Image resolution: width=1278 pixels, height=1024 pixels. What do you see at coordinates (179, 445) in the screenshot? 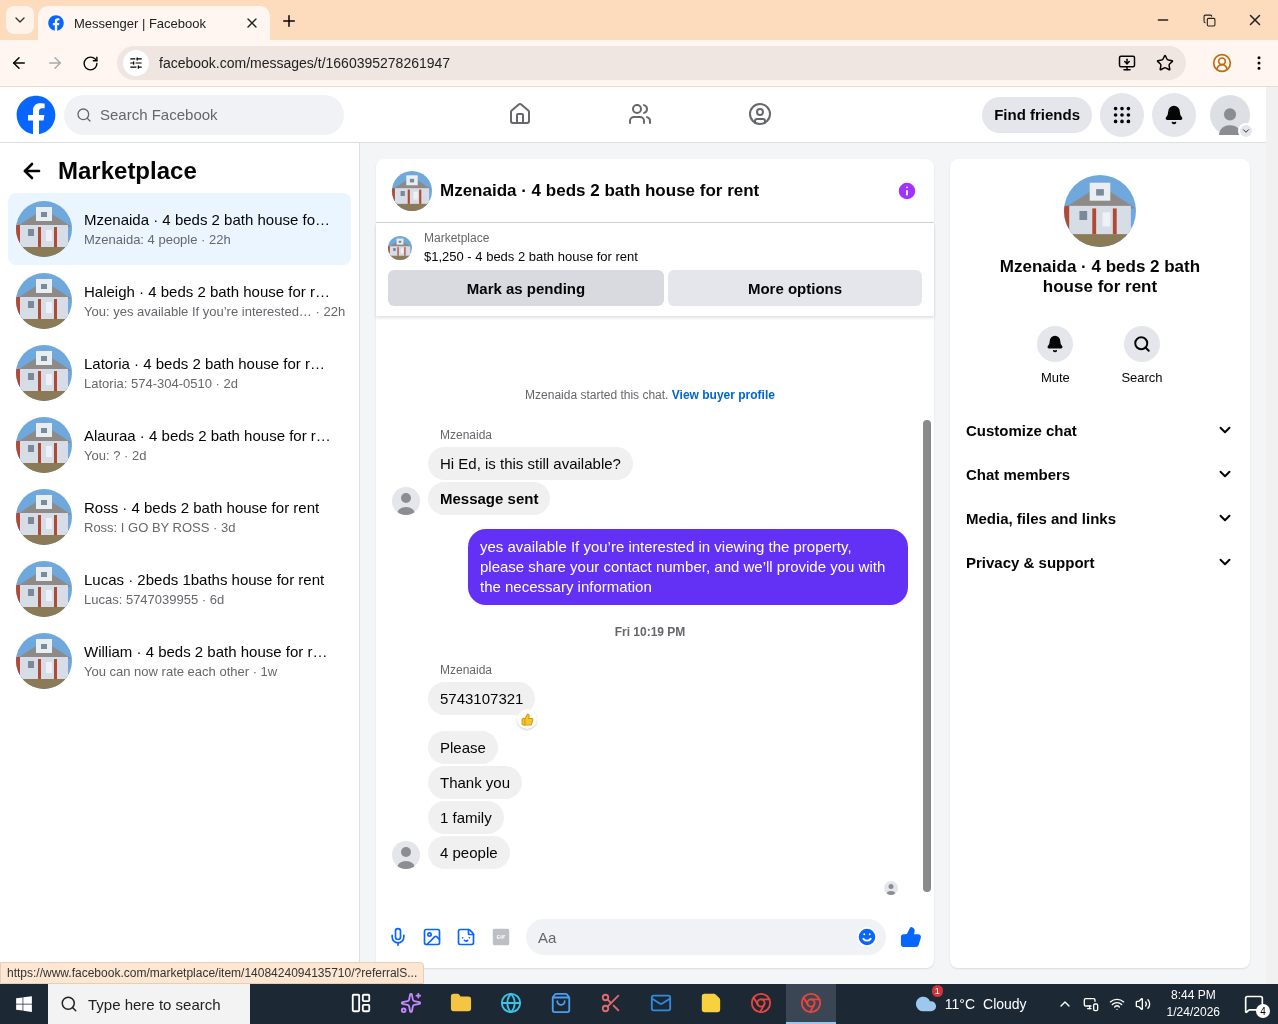
I see `conversation-item: Alauraa · 4 beds 2 bath house for r… You: ? · 2d` at bounding box center [179, 445].